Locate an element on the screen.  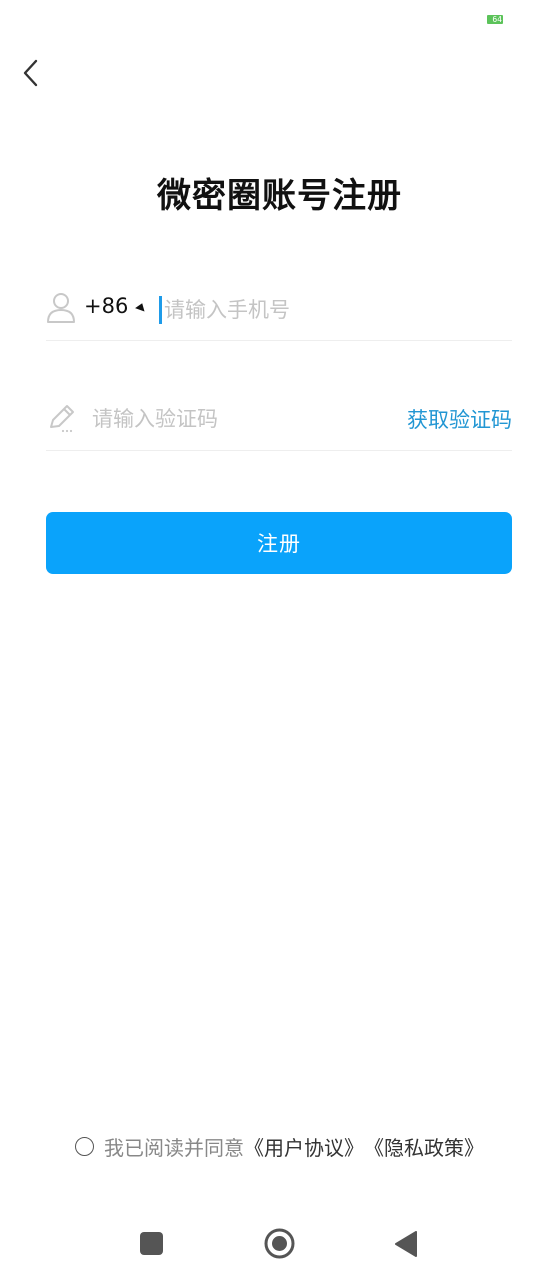
agreement-row: 我已阅读并同意 《用户协议》 《隐私政策》 is located at coordinates (279, 1146).